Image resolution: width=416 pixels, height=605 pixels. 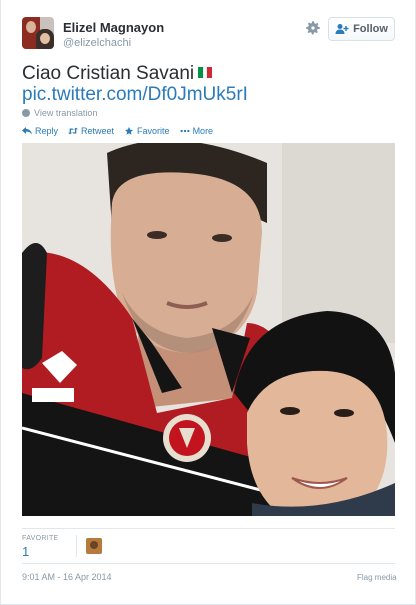 I want to click on reply-icon, so click(x=27, y=131).